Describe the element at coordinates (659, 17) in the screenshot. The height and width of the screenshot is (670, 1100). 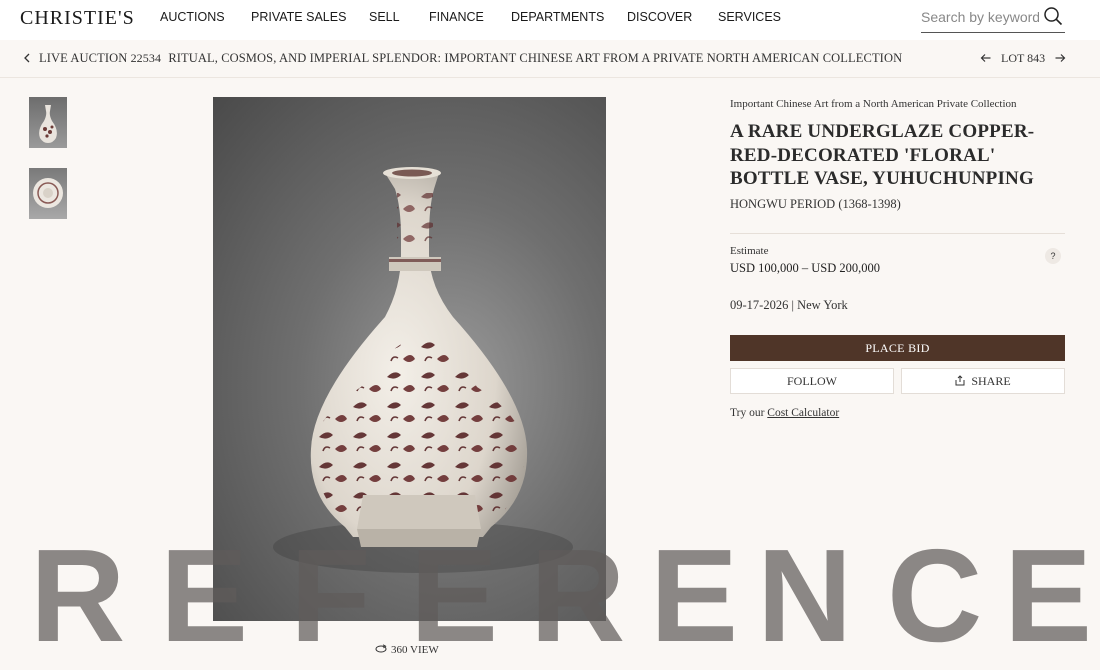
I see `nav-discover: DISCOVER` at that location.